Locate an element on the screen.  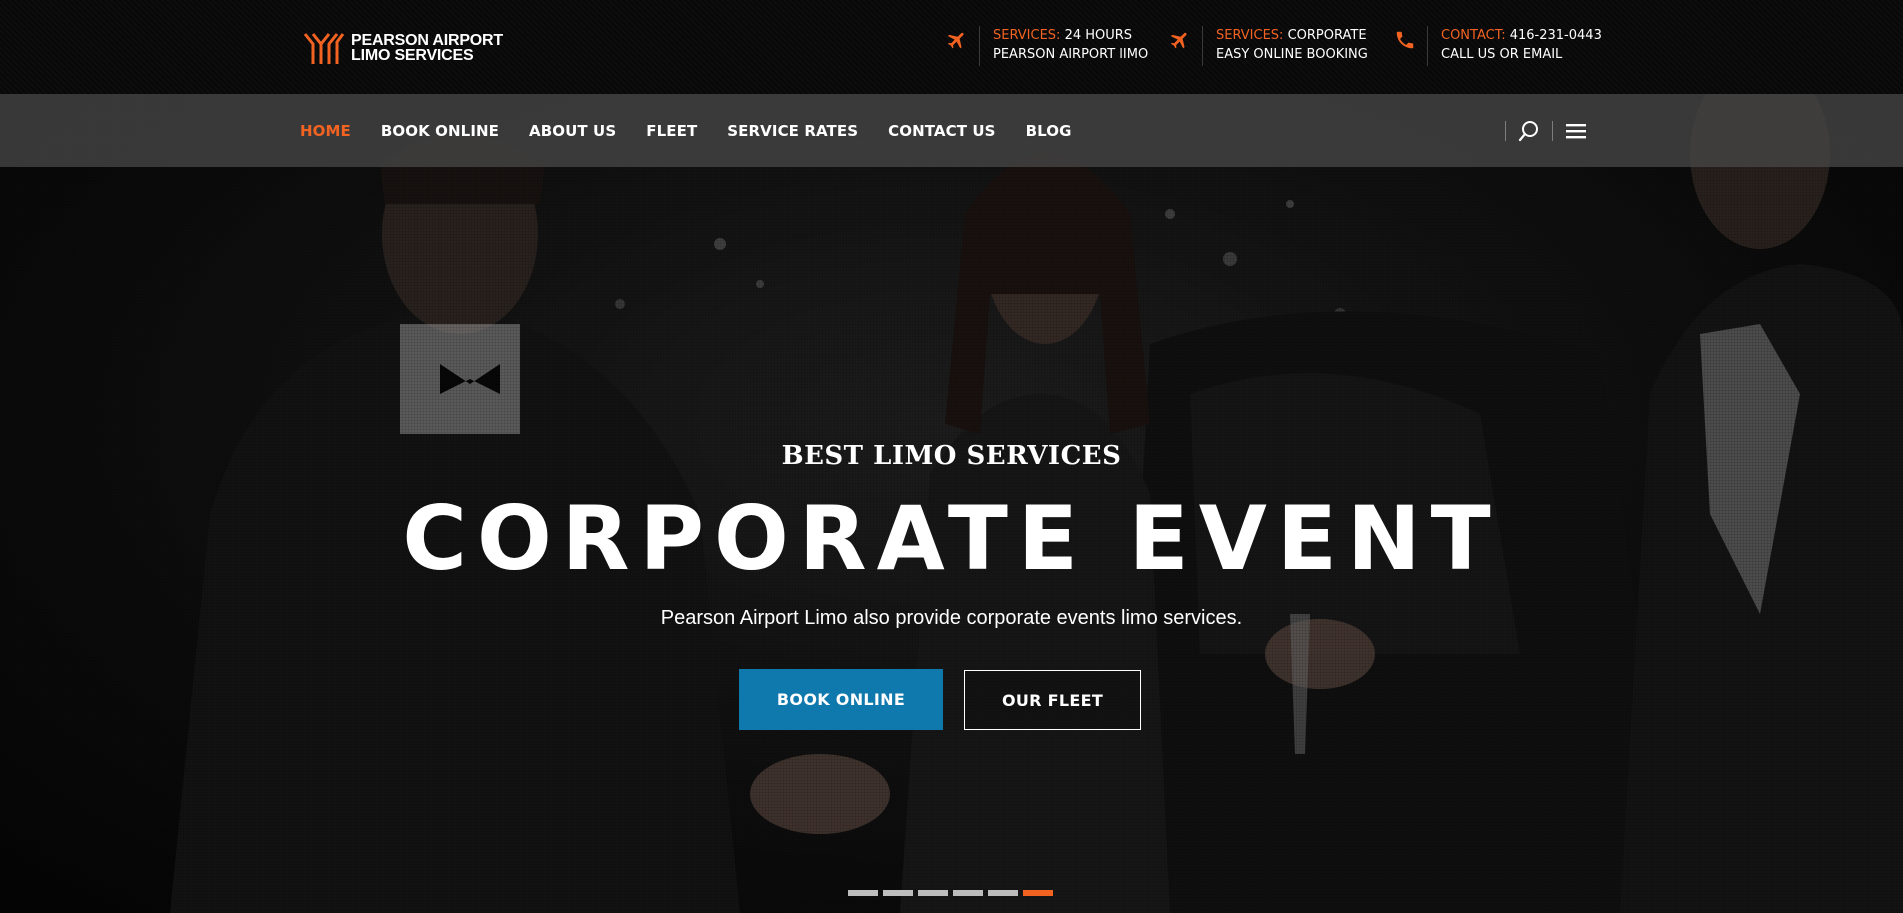
info-subtext: PEARSON AIRPORT lIMO is located at coordinates (1071, 54).